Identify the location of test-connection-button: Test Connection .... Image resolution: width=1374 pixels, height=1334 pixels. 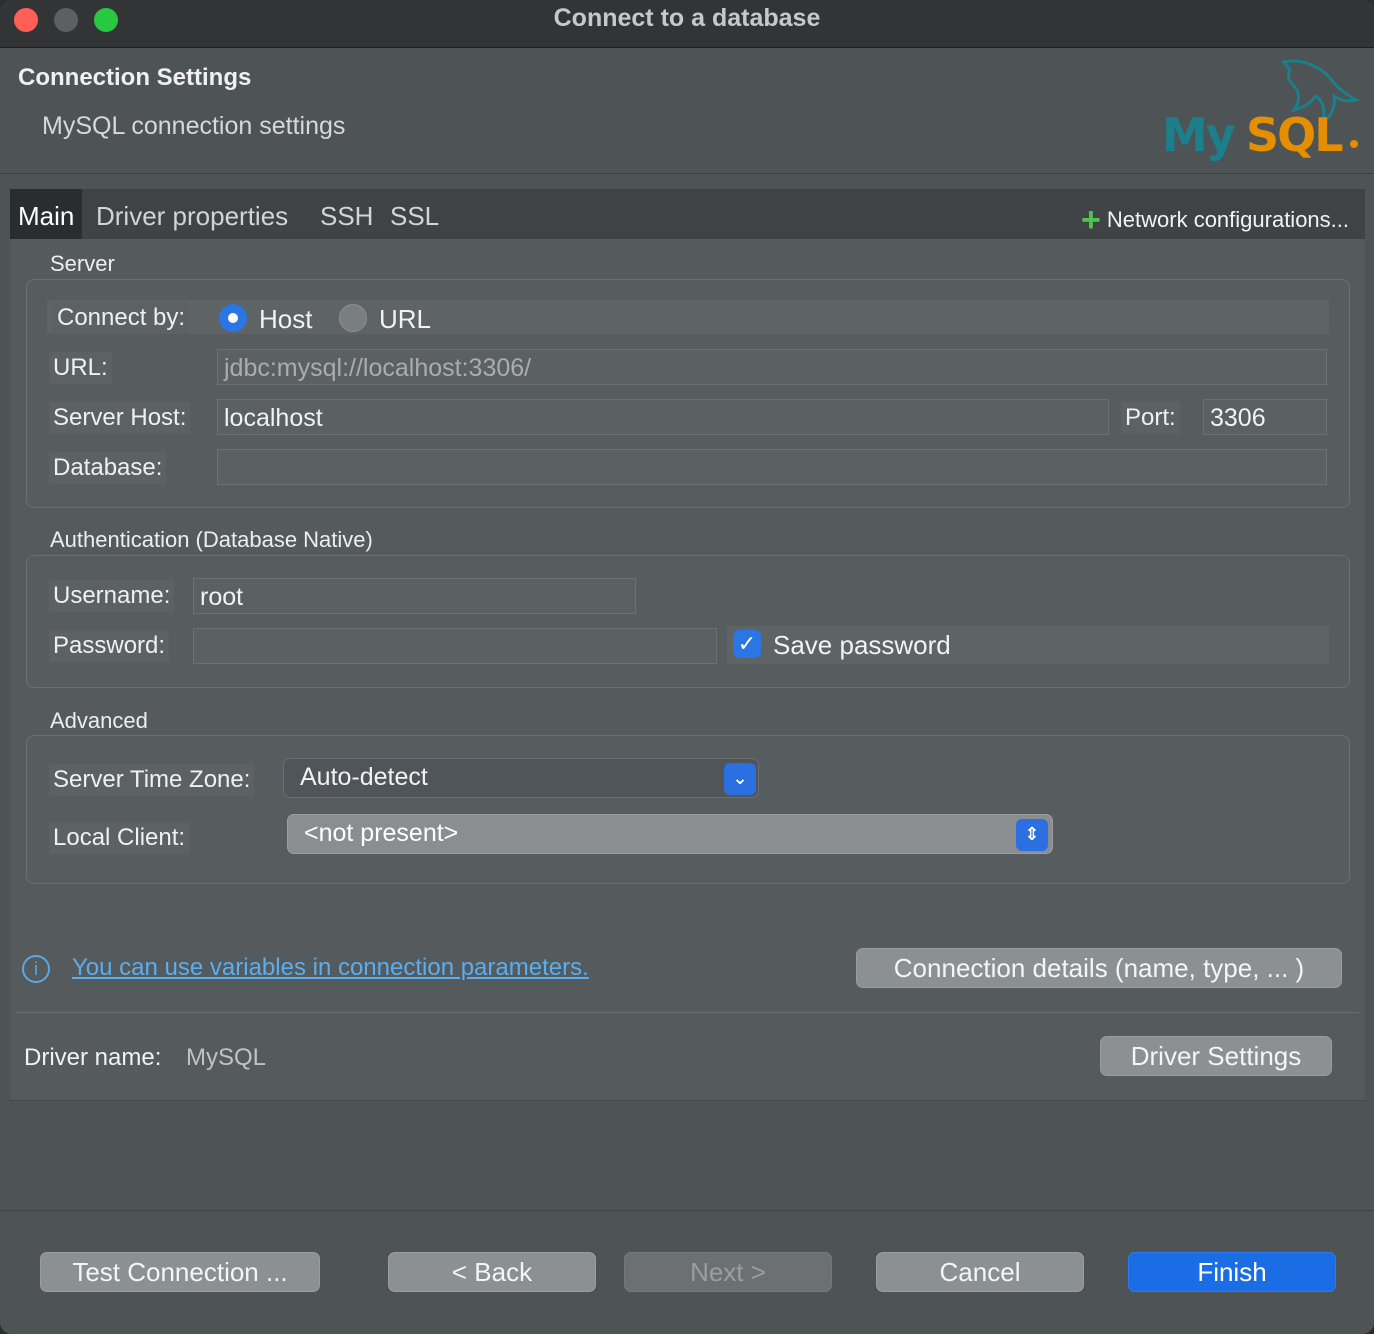
(180, 1272).